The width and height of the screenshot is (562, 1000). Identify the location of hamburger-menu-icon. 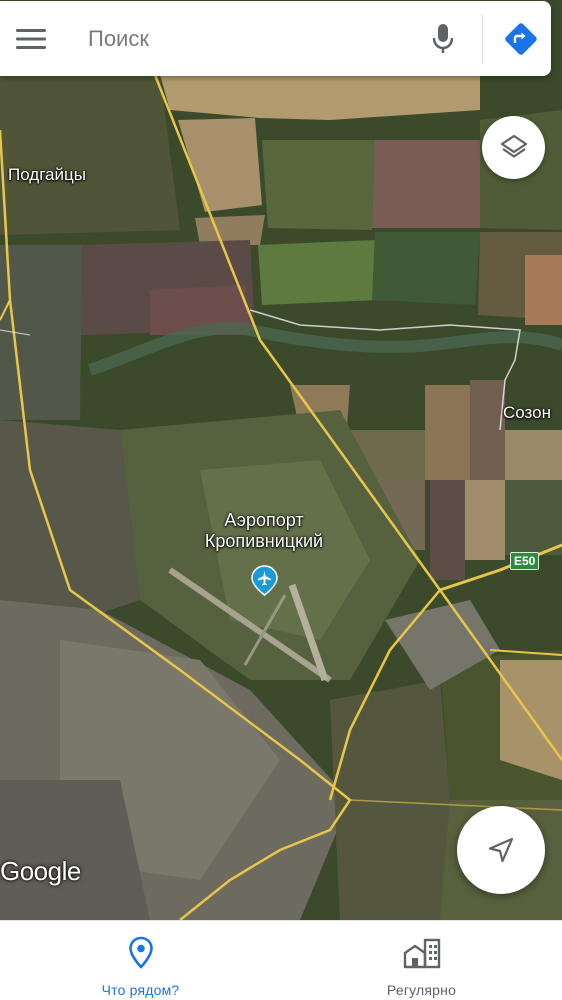
(31, 38).